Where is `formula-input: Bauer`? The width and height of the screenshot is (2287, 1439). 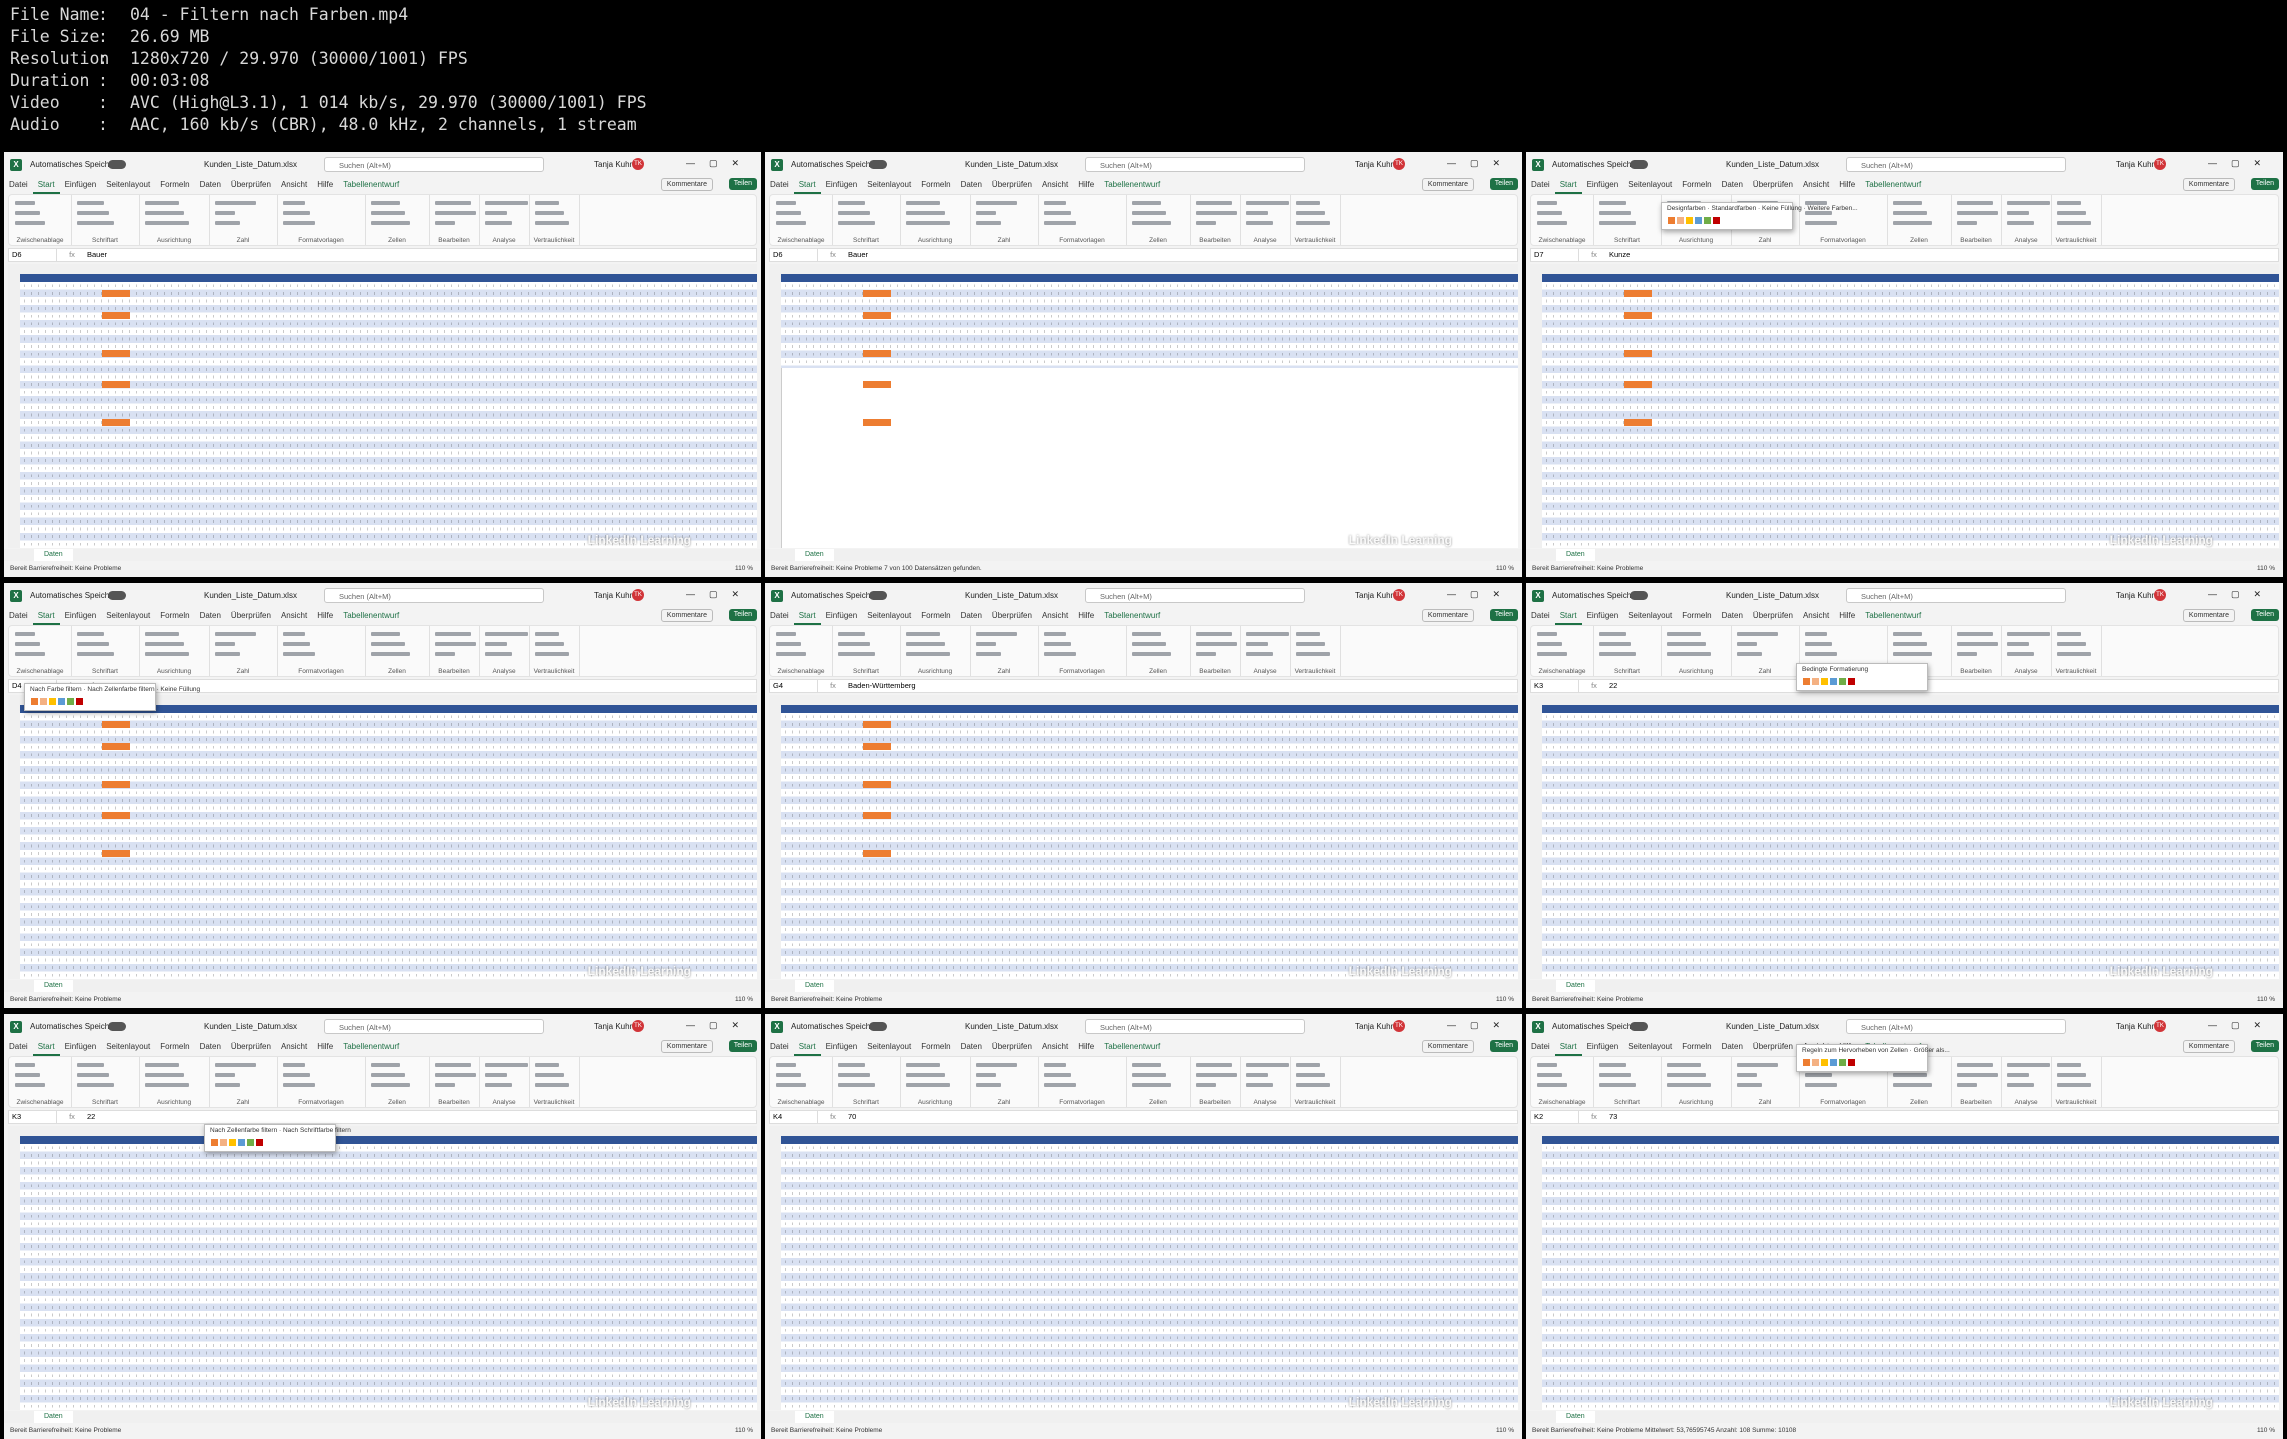 formula-input: Bauer is located at coordinates (858, 254).